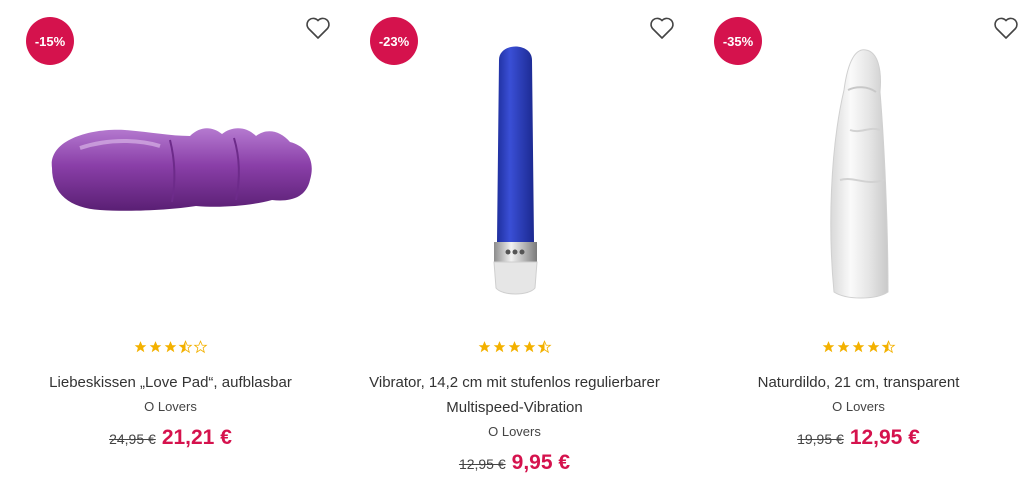  I want to click on sale-price: 12,95 €, so click(884, 437).